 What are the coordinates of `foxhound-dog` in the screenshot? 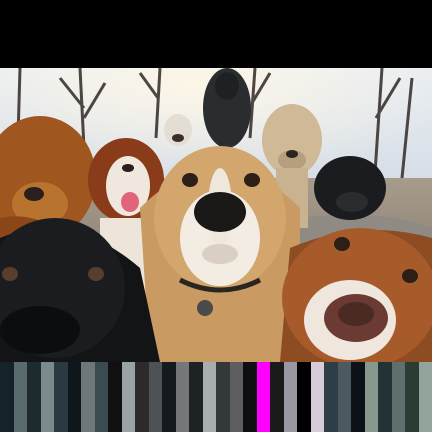 It's located at (356, 295).